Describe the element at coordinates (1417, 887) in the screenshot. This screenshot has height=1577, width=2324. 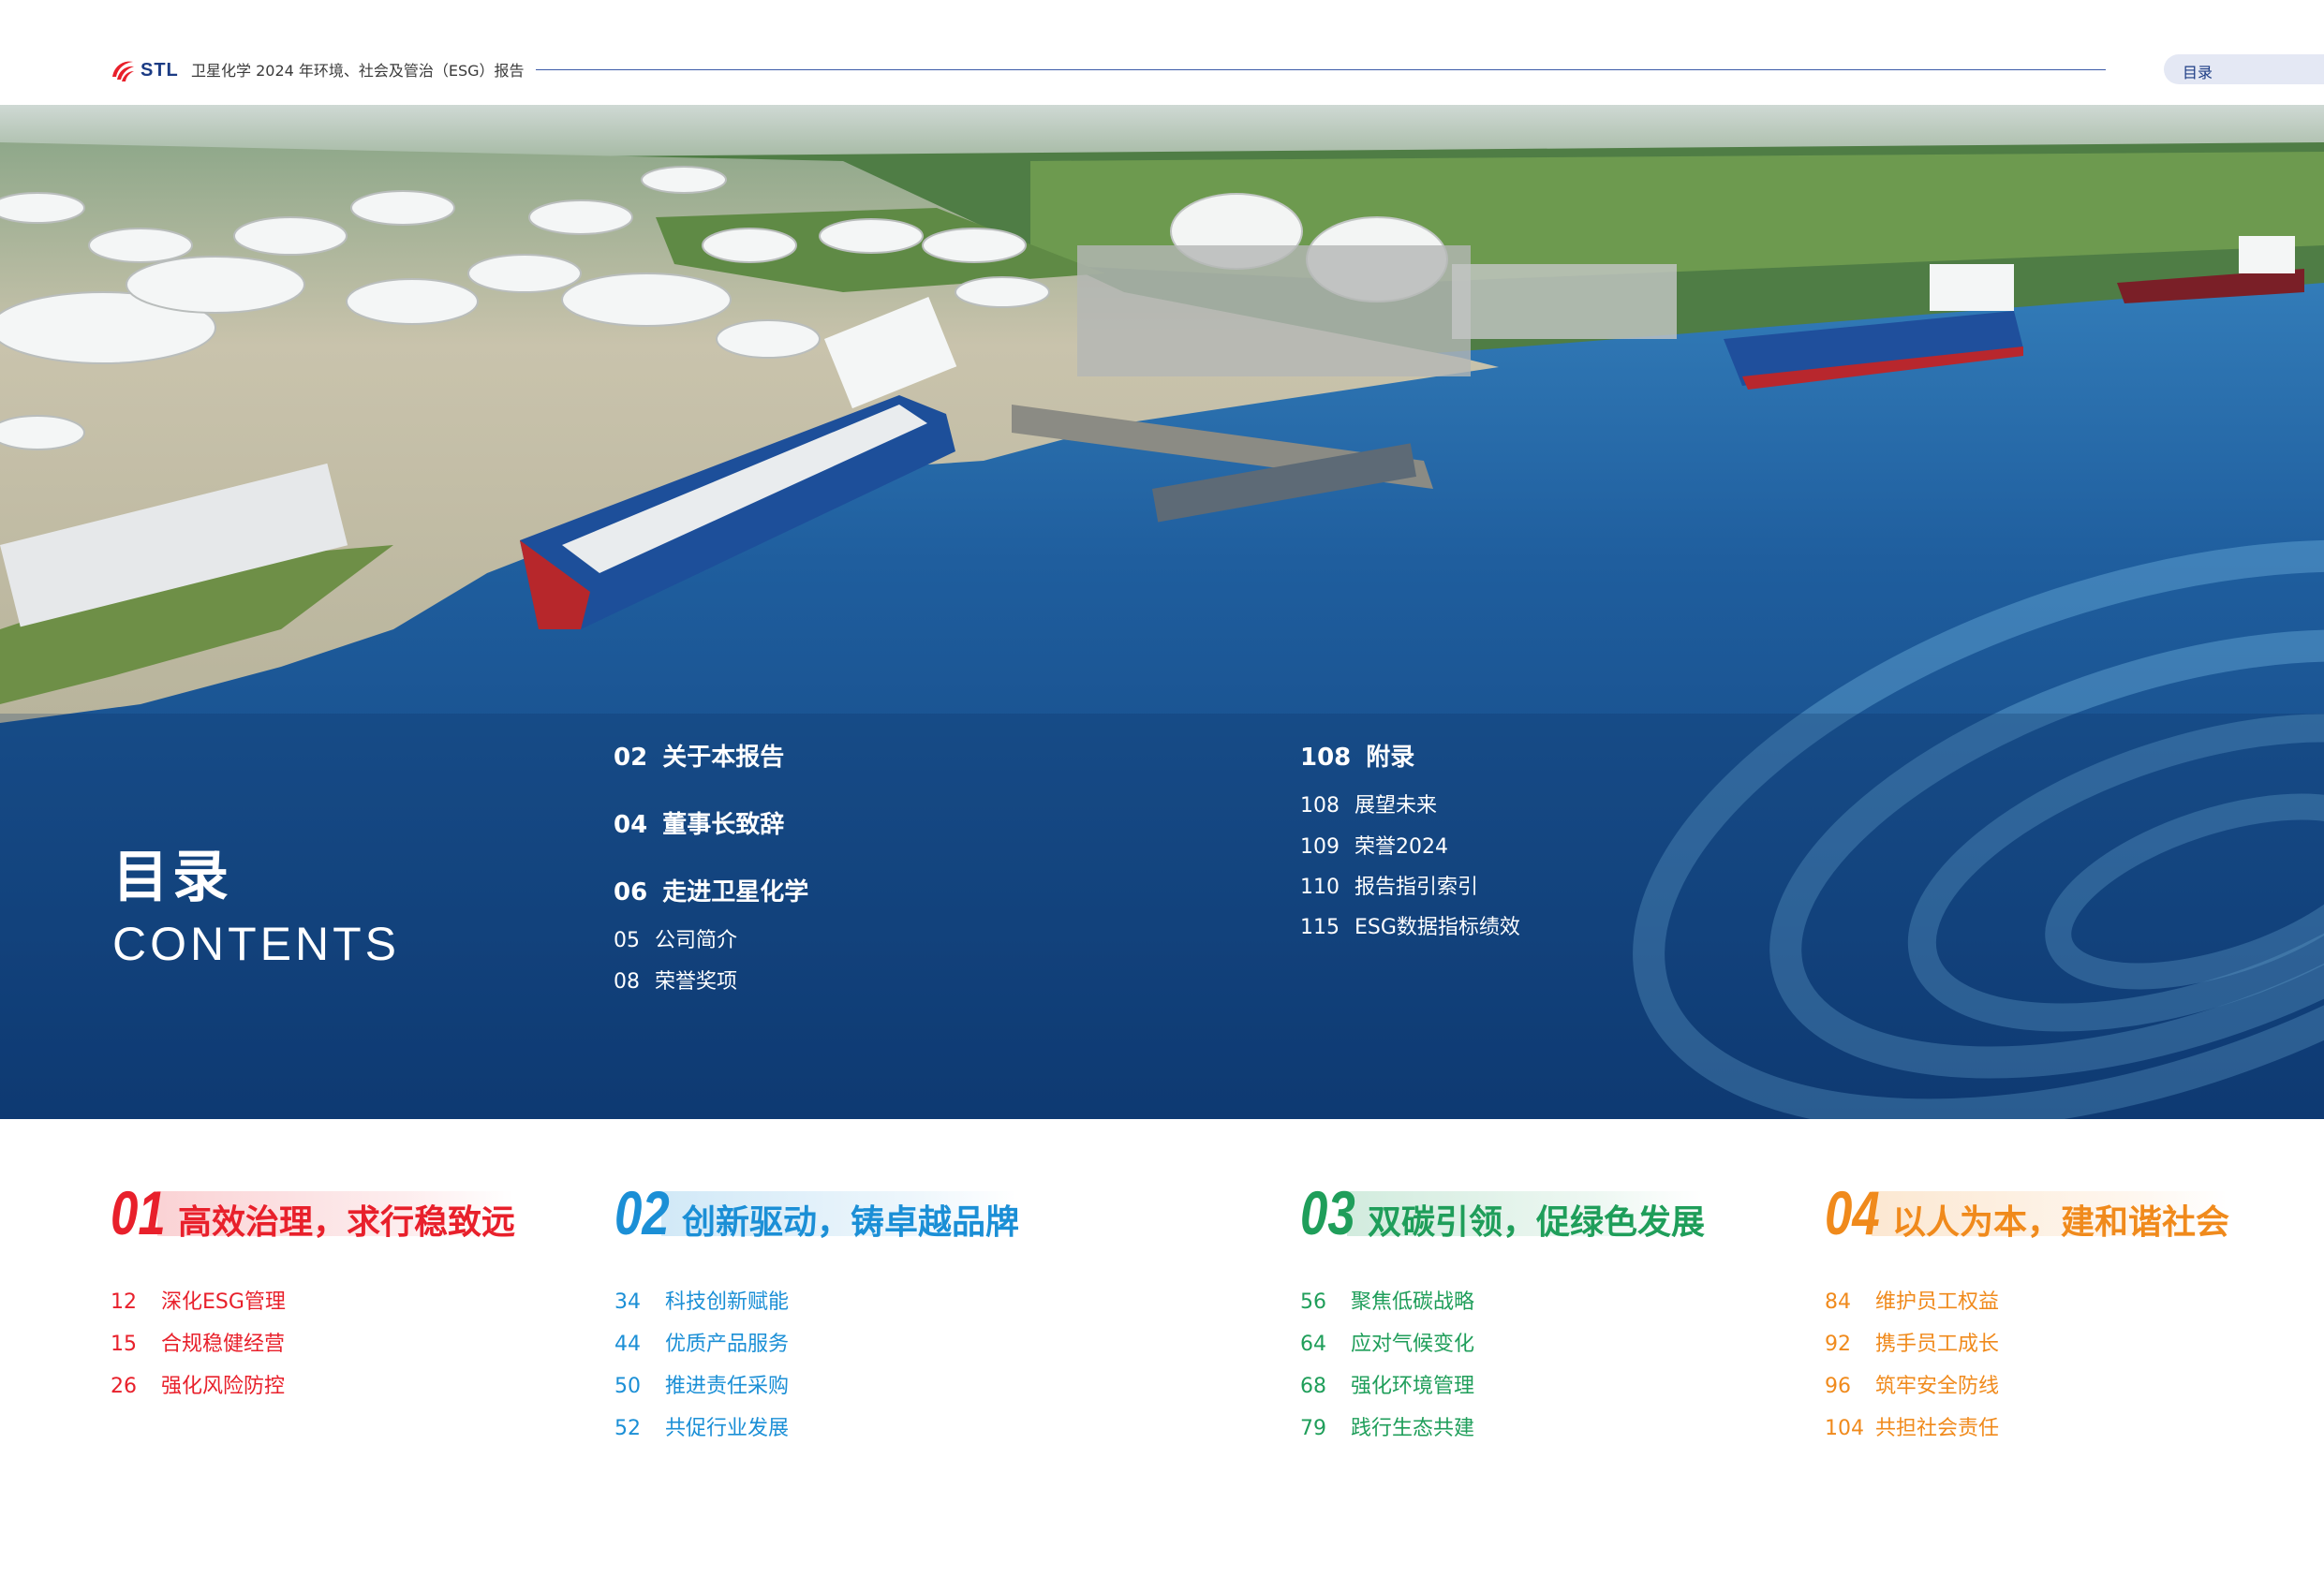
I see `toc-label: 报告指引索引` at that location.